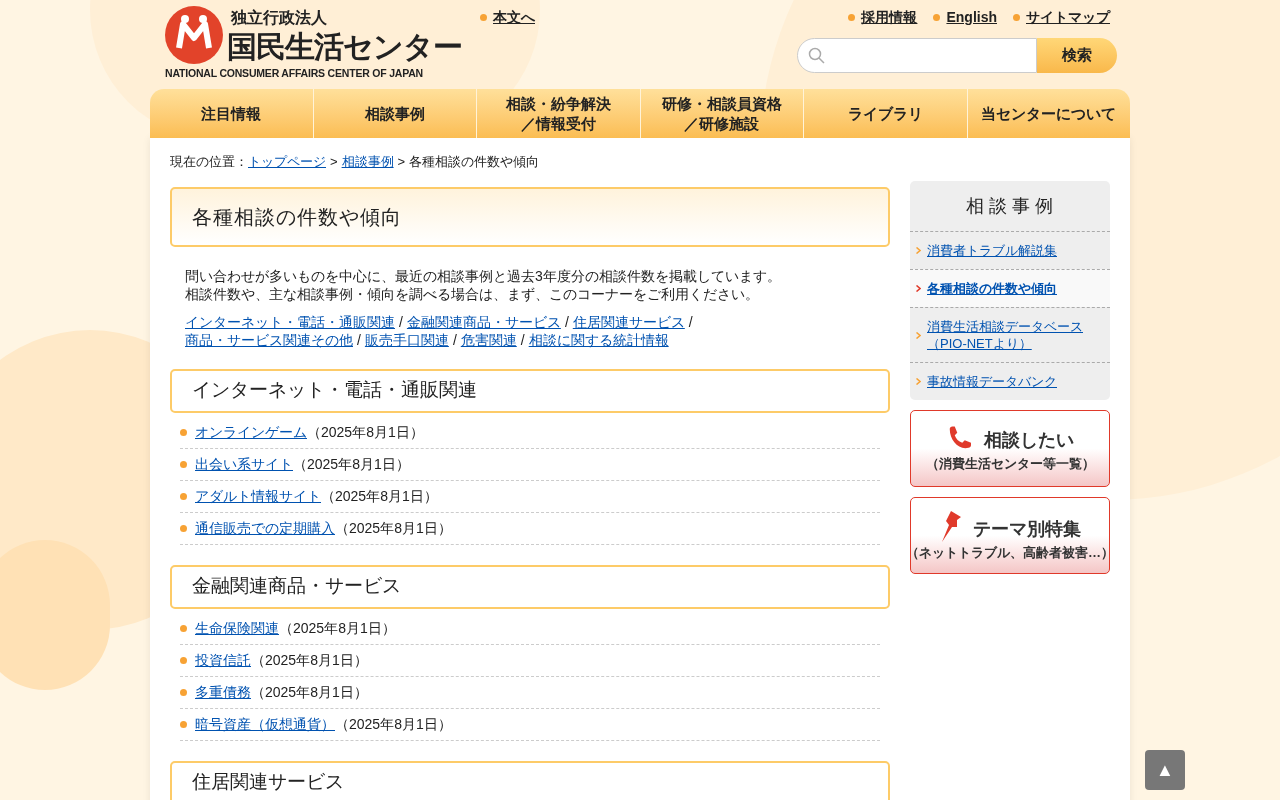 Image resolution: width=1280 pixels, height=800 pixels. What do you see at coordinates (886, 113) in the screenshot?
I see `nav-tab: ライブラリ` at bounding box center [886, 113].